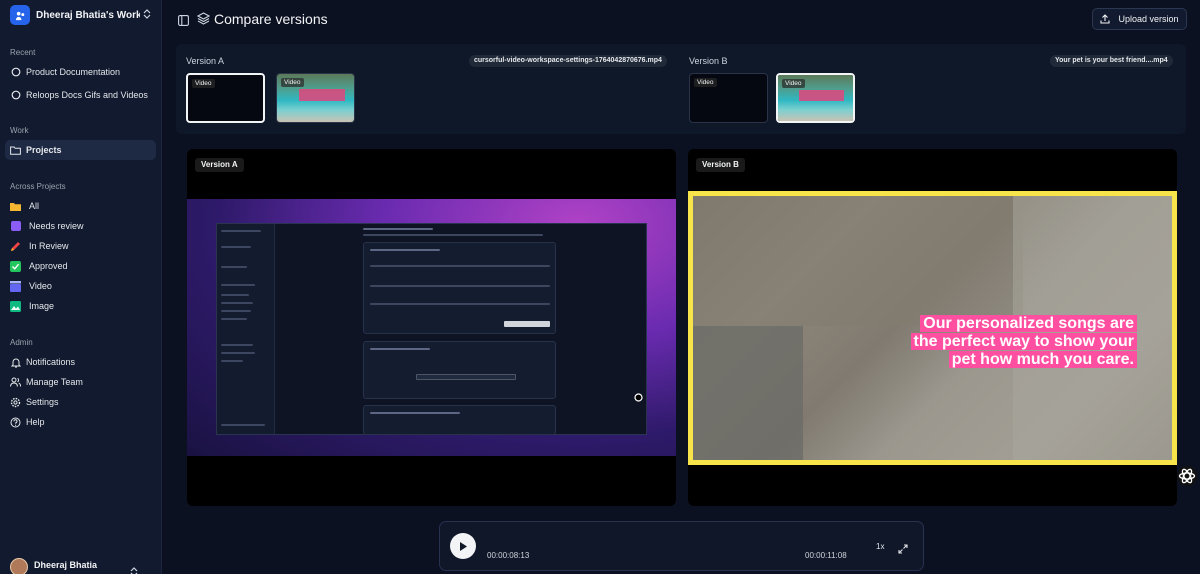  What do you see at coordinates (42, 402) in the screenshot?
I see `sidebar-item-label: Settings` at bounding box center [42, 402].